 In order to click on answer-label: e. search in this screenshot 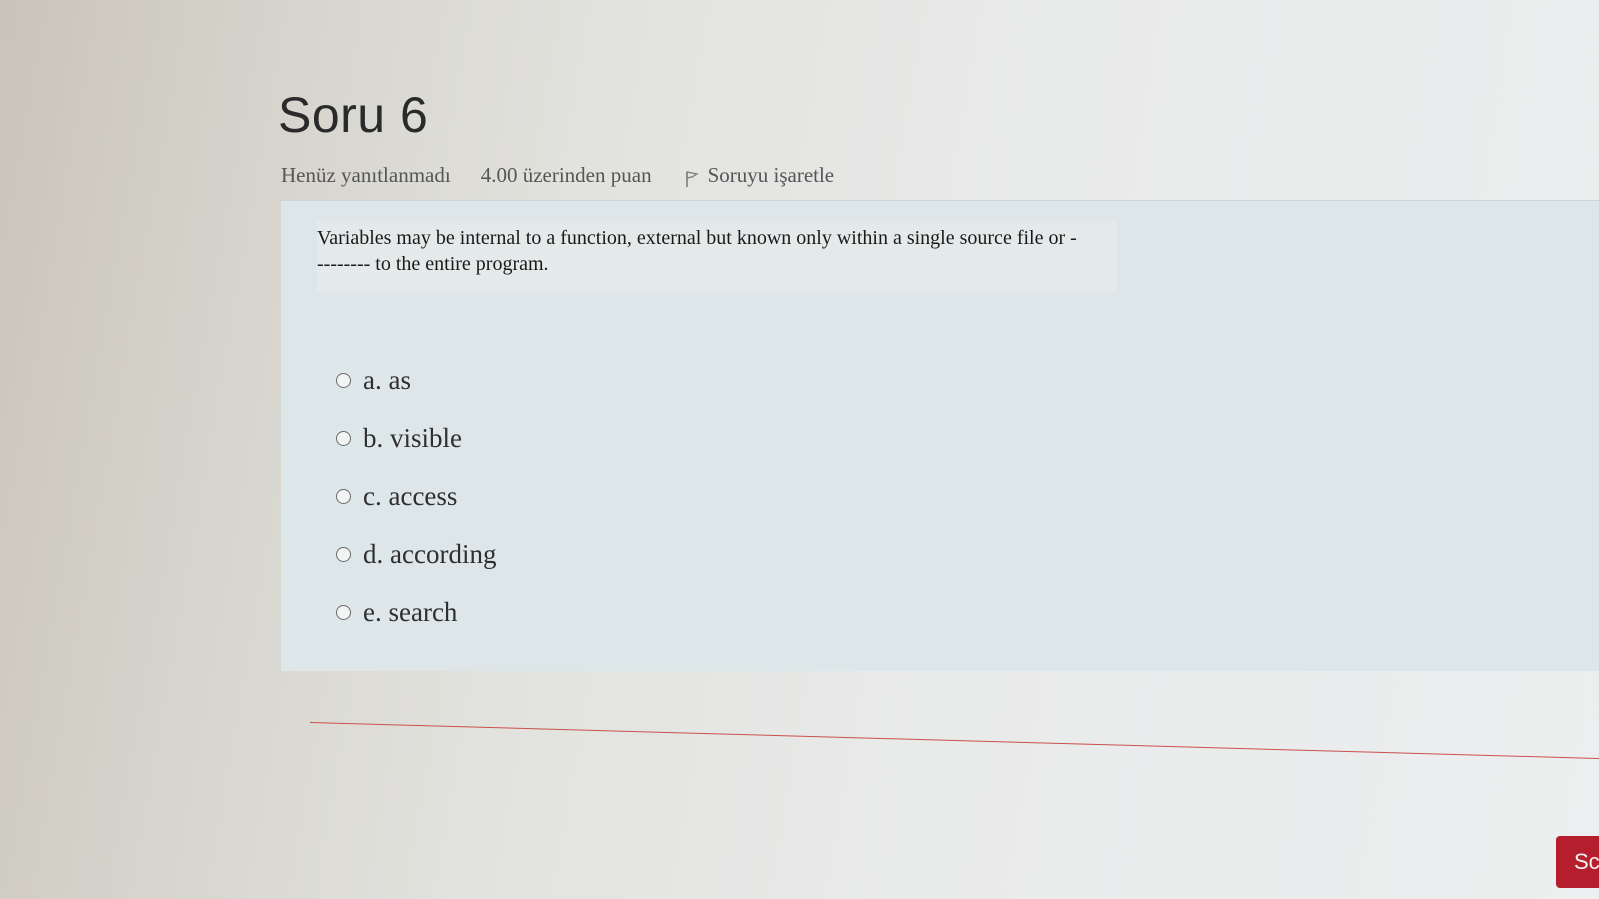, I will do `click(410, 612)`.